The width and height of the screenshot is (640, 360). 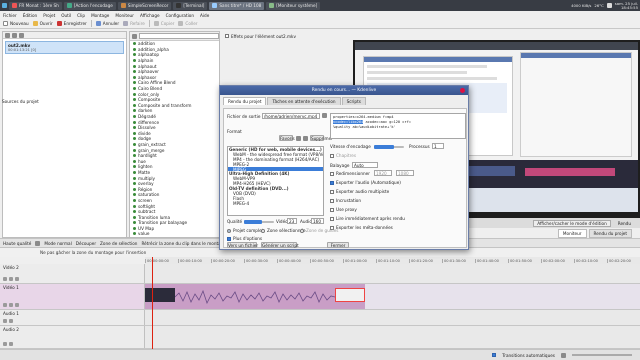 I want to click on menu-monitor: Moniteur, so click(x=124, y=15).